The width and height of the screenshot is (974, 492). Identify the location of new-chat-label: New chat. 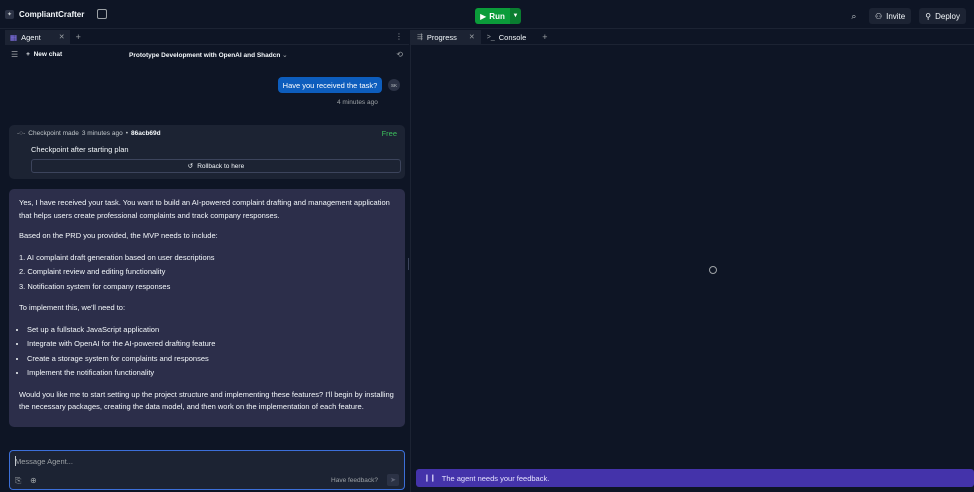
(48, 54).